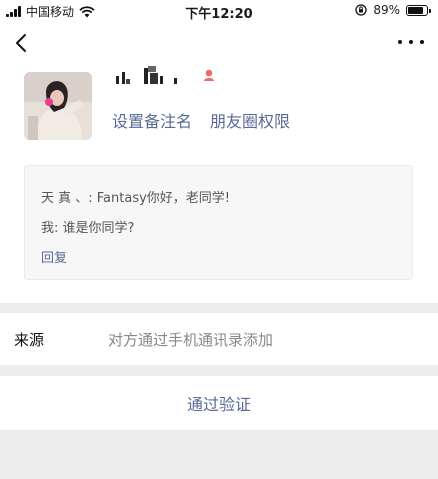  I want to click on profile-actions: 设置备注名 朋友圈权限, so click(201, 120).